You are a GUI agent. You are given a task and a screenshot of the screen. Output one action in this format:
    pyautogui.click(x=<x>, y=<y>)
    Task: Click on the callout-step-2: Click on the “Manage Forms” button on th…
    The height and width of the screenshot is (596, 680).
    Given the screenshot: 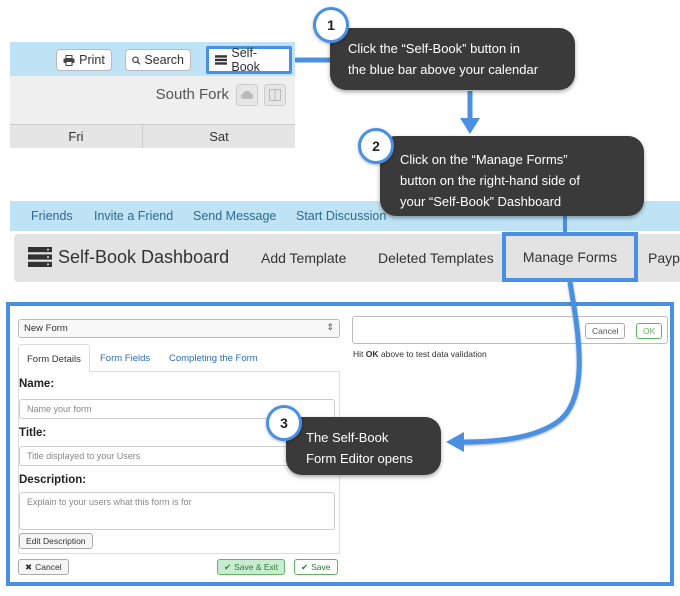 What is the action you would take?
    pyautogui.click(x=512, y=176)
    